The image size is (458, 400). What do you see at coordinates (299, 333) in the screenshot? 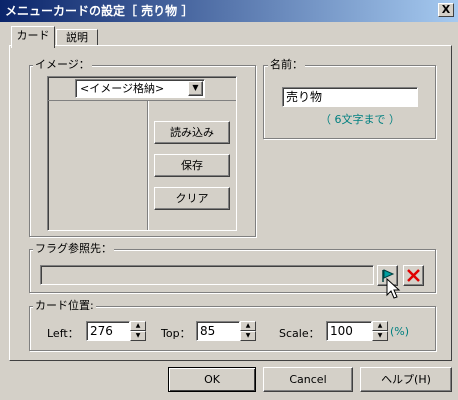
I see `scale-label: Scale：` at bounding box center [299, 333].